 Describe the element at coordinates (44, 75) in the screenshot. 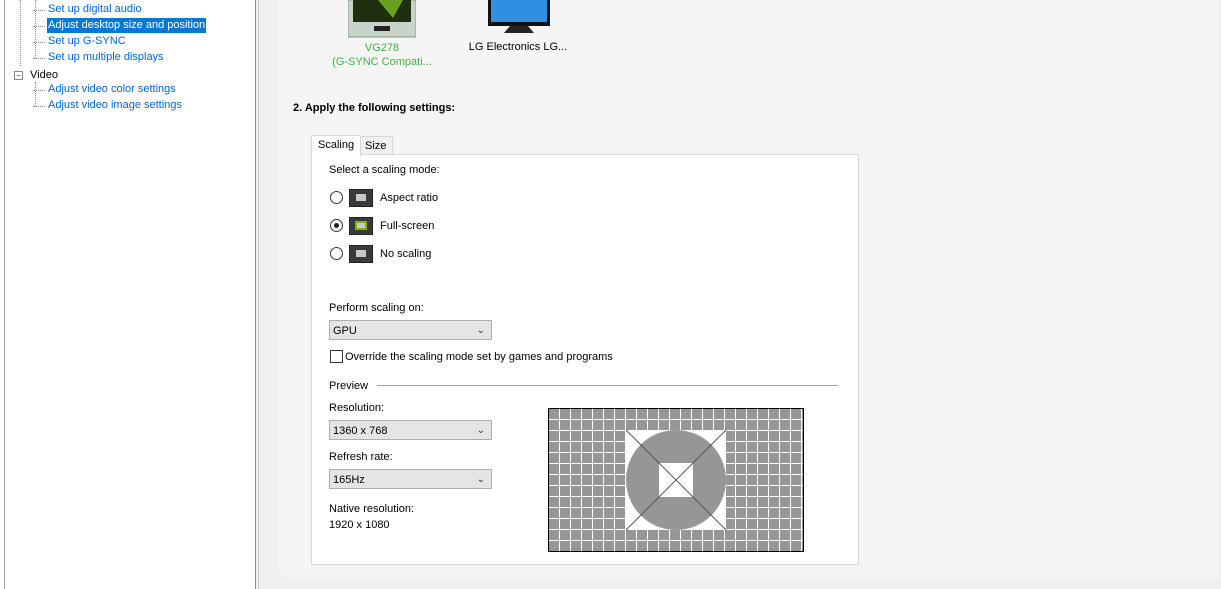

I see `tree-item-video: Video` at that location.